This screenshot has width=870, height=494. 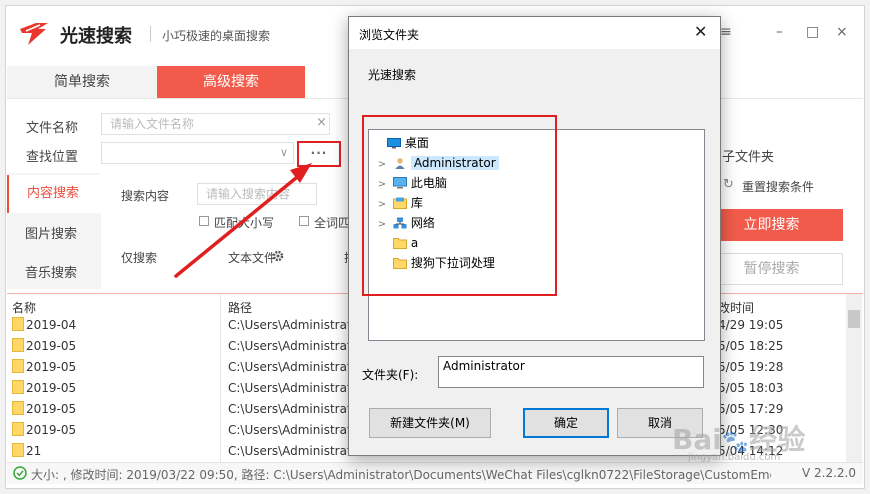 I want to click on watermark-url: jingyan.baidu.com, so click(x=734, y=457).